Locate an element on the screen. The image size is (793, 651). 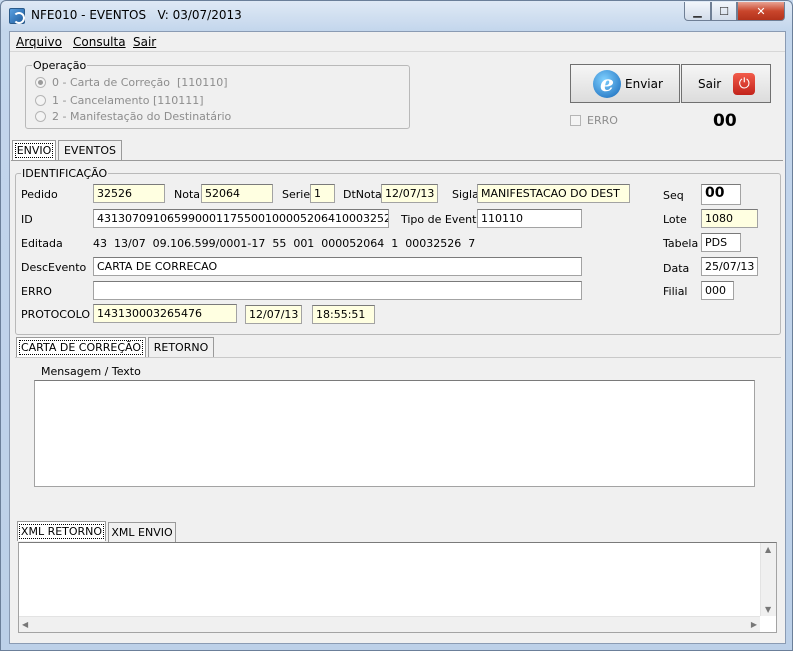
radio-manifestacao: 2 - Manifestação do Destinatário is located at coordinates (133, 116).